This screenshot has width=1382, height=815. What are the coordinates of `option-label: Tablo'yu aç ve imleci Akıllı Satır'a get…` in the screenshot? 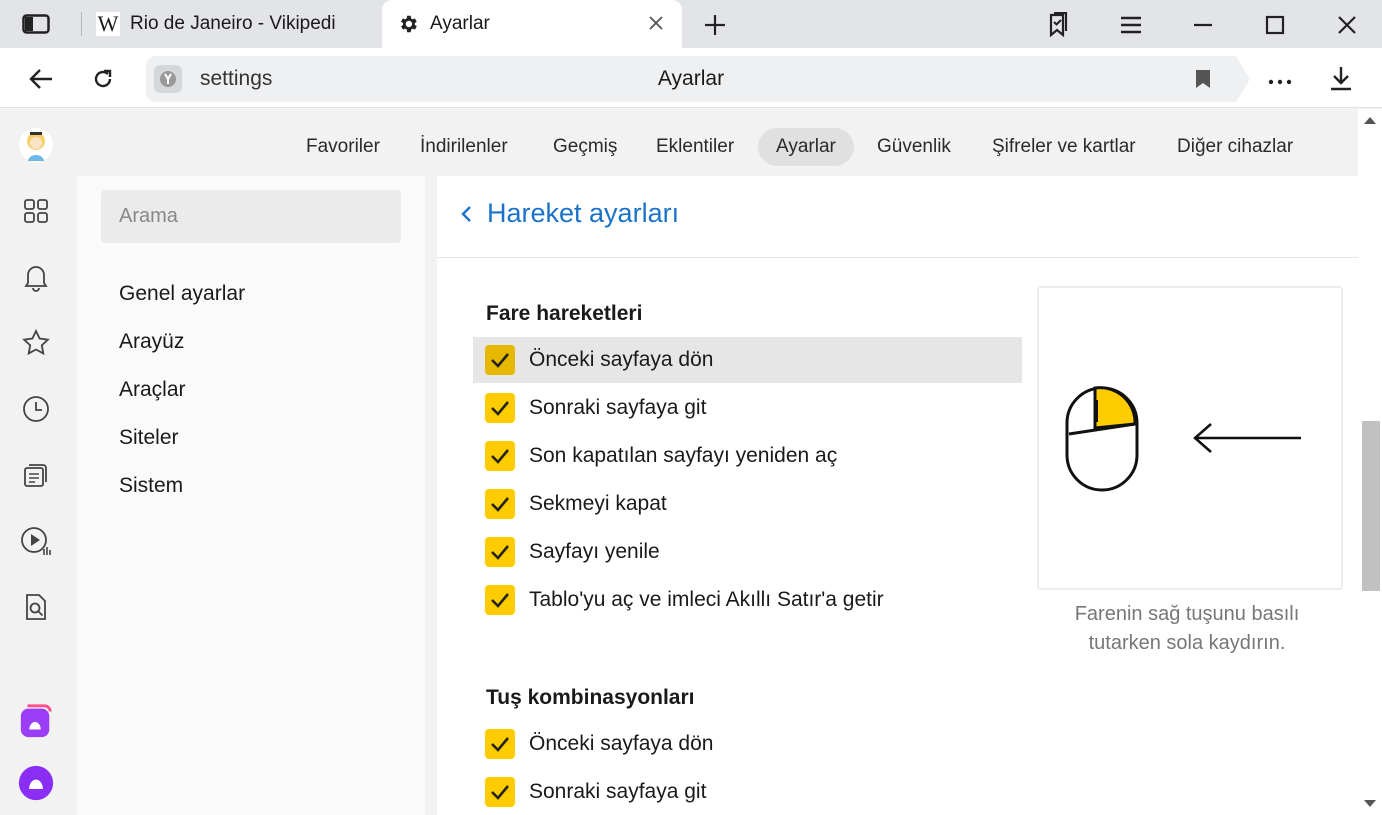 It's located at (706, 599).